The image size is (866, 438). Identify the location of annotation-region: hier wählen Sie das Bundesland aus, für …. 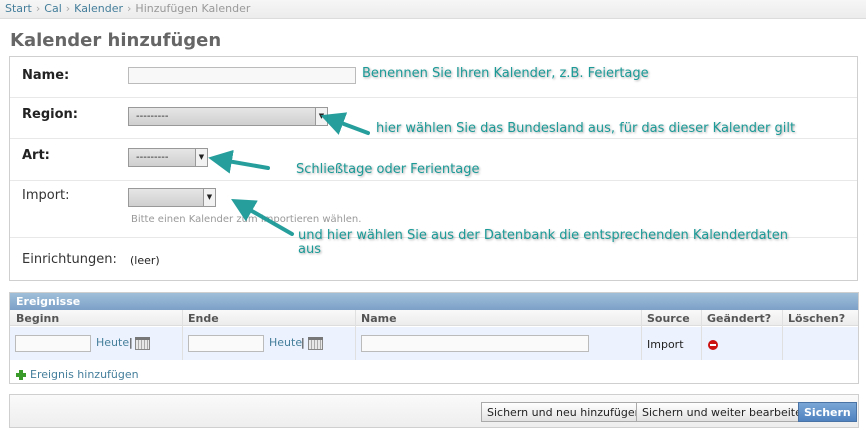
(586, 128).